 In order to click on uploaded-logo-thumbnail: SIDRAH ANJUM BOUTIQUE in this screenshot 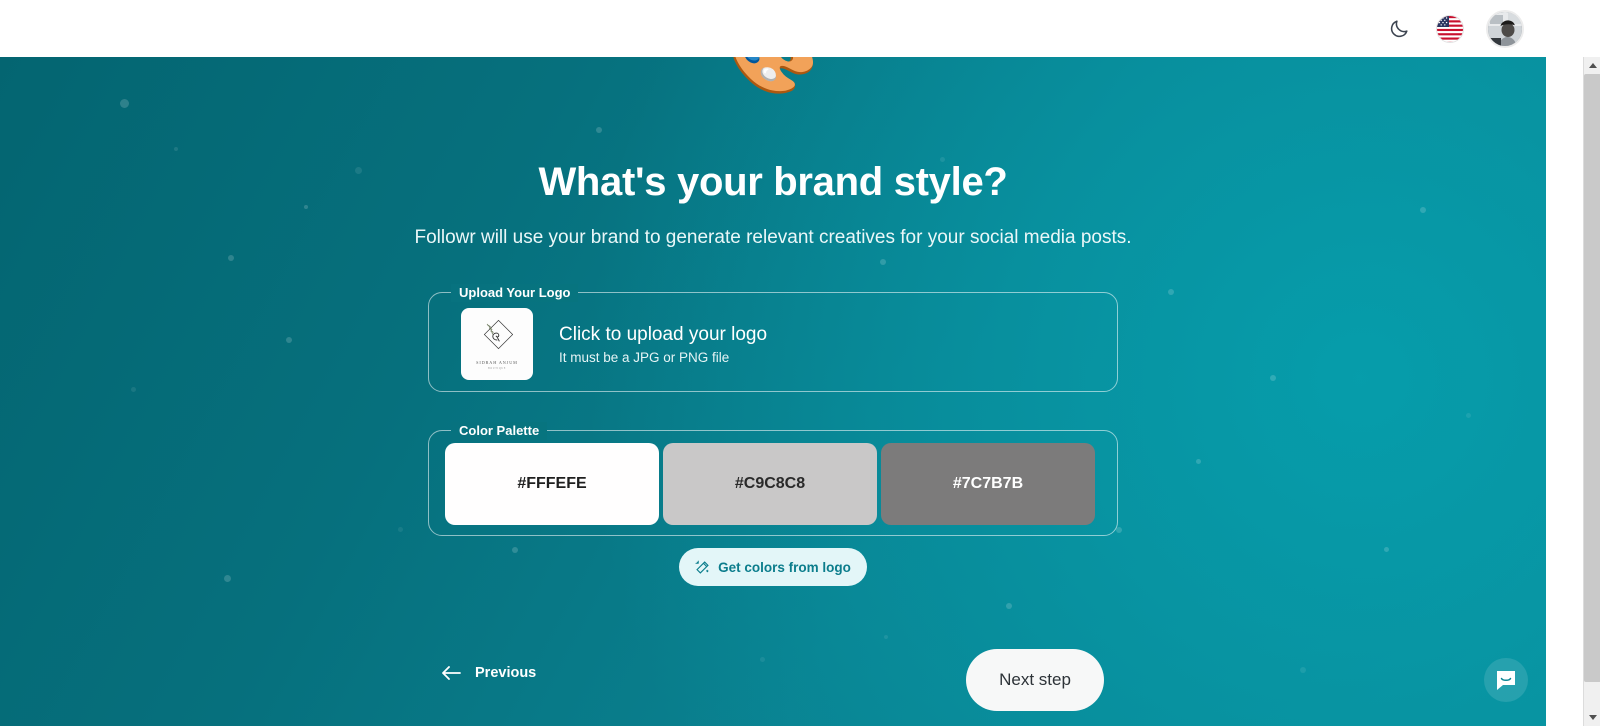, I will do `click(497, 344)`.